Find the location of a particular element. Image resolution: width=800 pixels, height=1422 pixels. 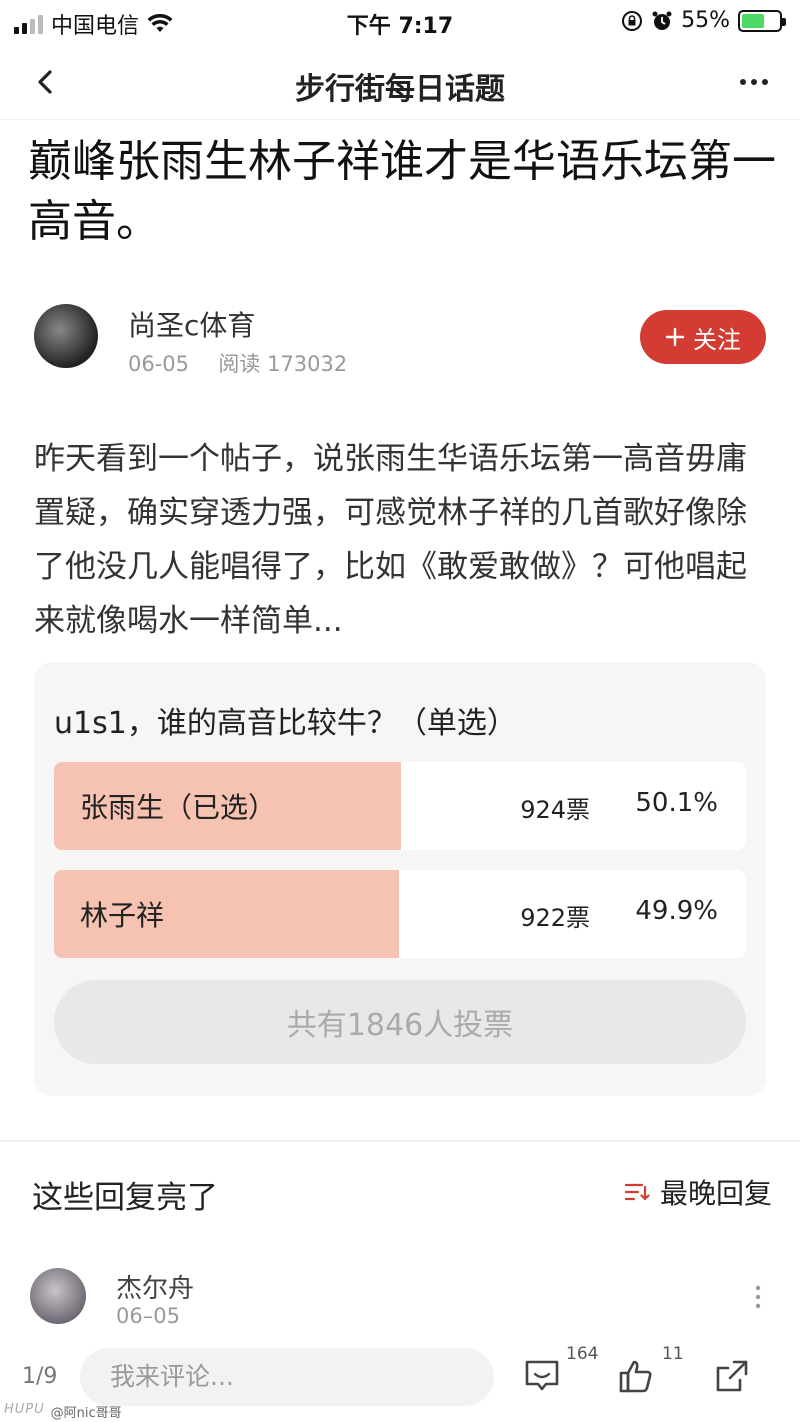

page-indicator: 1/9 is located at coordinates (40, 1376).